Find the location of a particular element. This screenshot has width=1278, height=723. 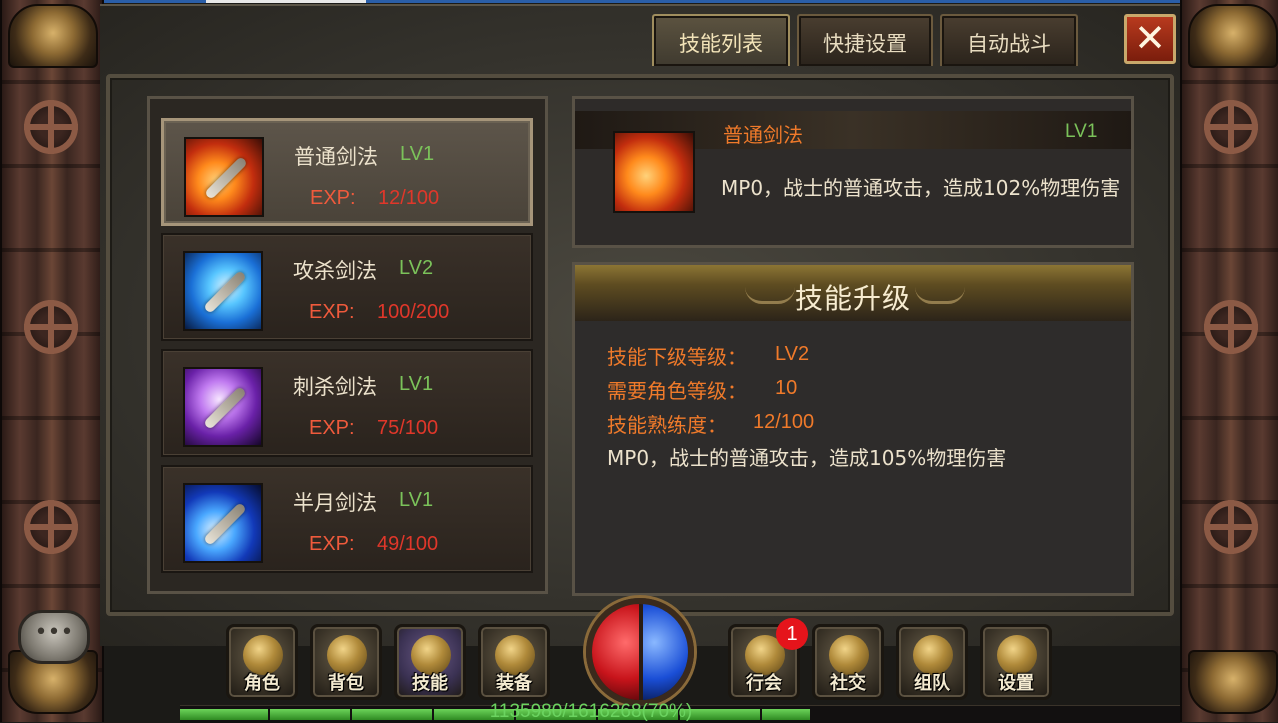

skill-level: LV2 is located at coordinates (416, 268).